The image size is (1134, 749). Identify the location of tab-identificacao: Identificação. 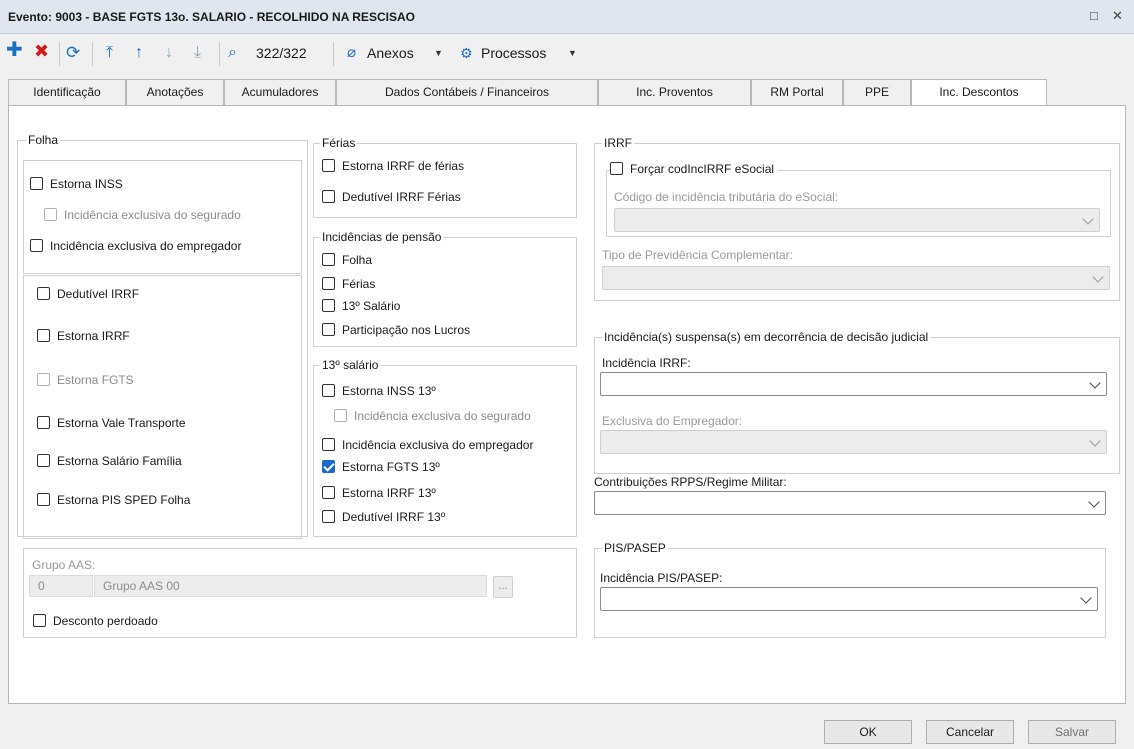
(67, 92).